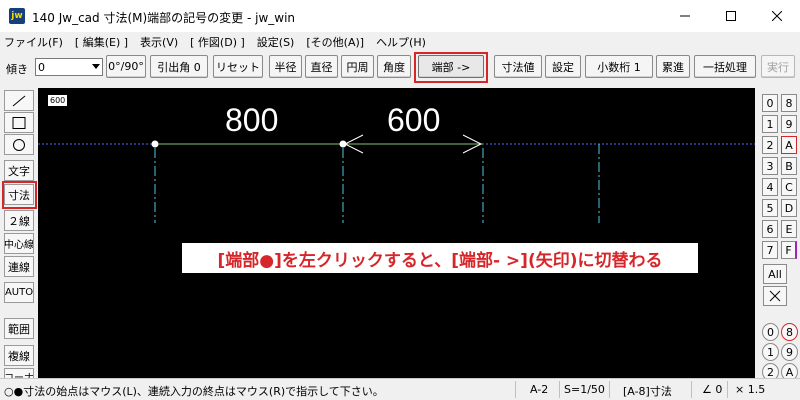 The height and width of the screenshot is (400, 800). Describe the element at coordinates (518, 66) in the screenshot. I see `dimension-value-button: 寸法値` at that location.